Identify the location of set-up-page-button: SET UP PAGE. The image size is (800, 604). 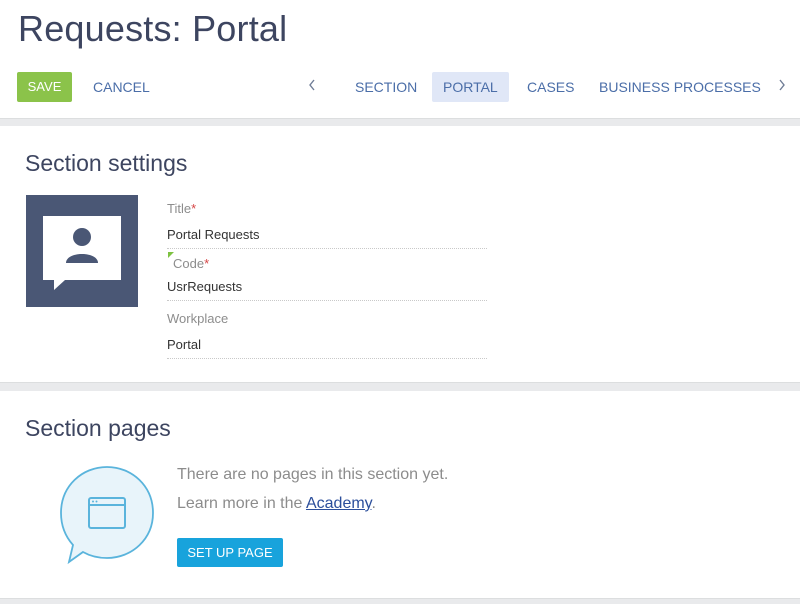
(230, 552).